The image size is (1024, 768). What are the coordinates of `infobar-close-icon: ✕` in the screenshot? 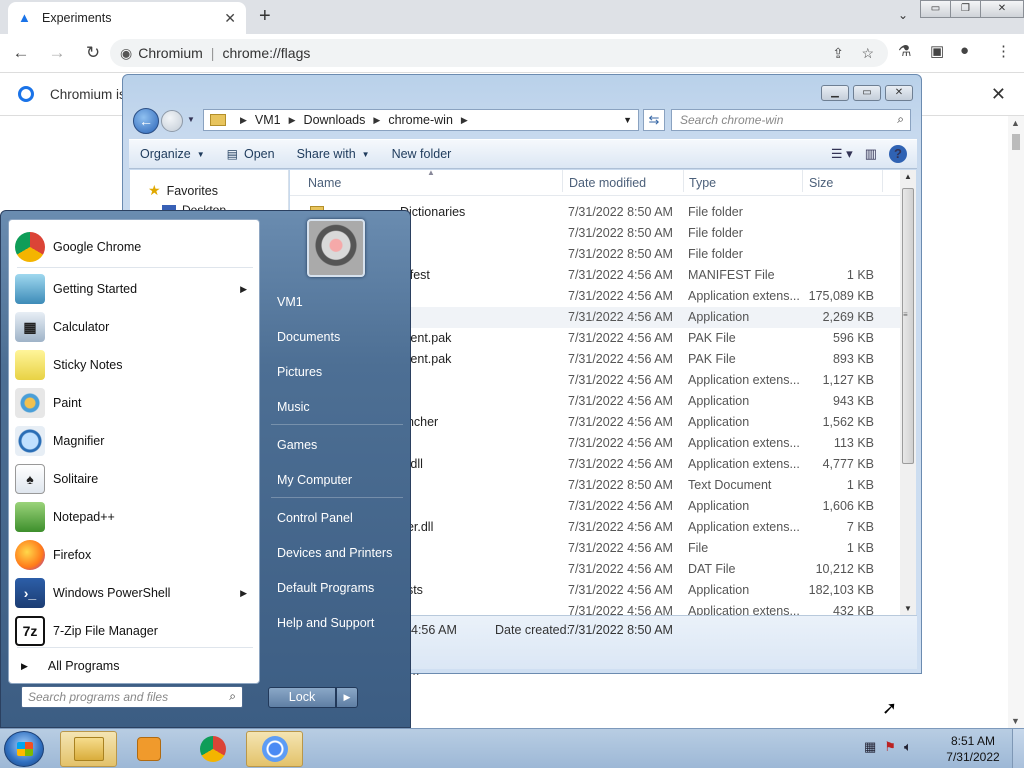 It's located at (998, 94).